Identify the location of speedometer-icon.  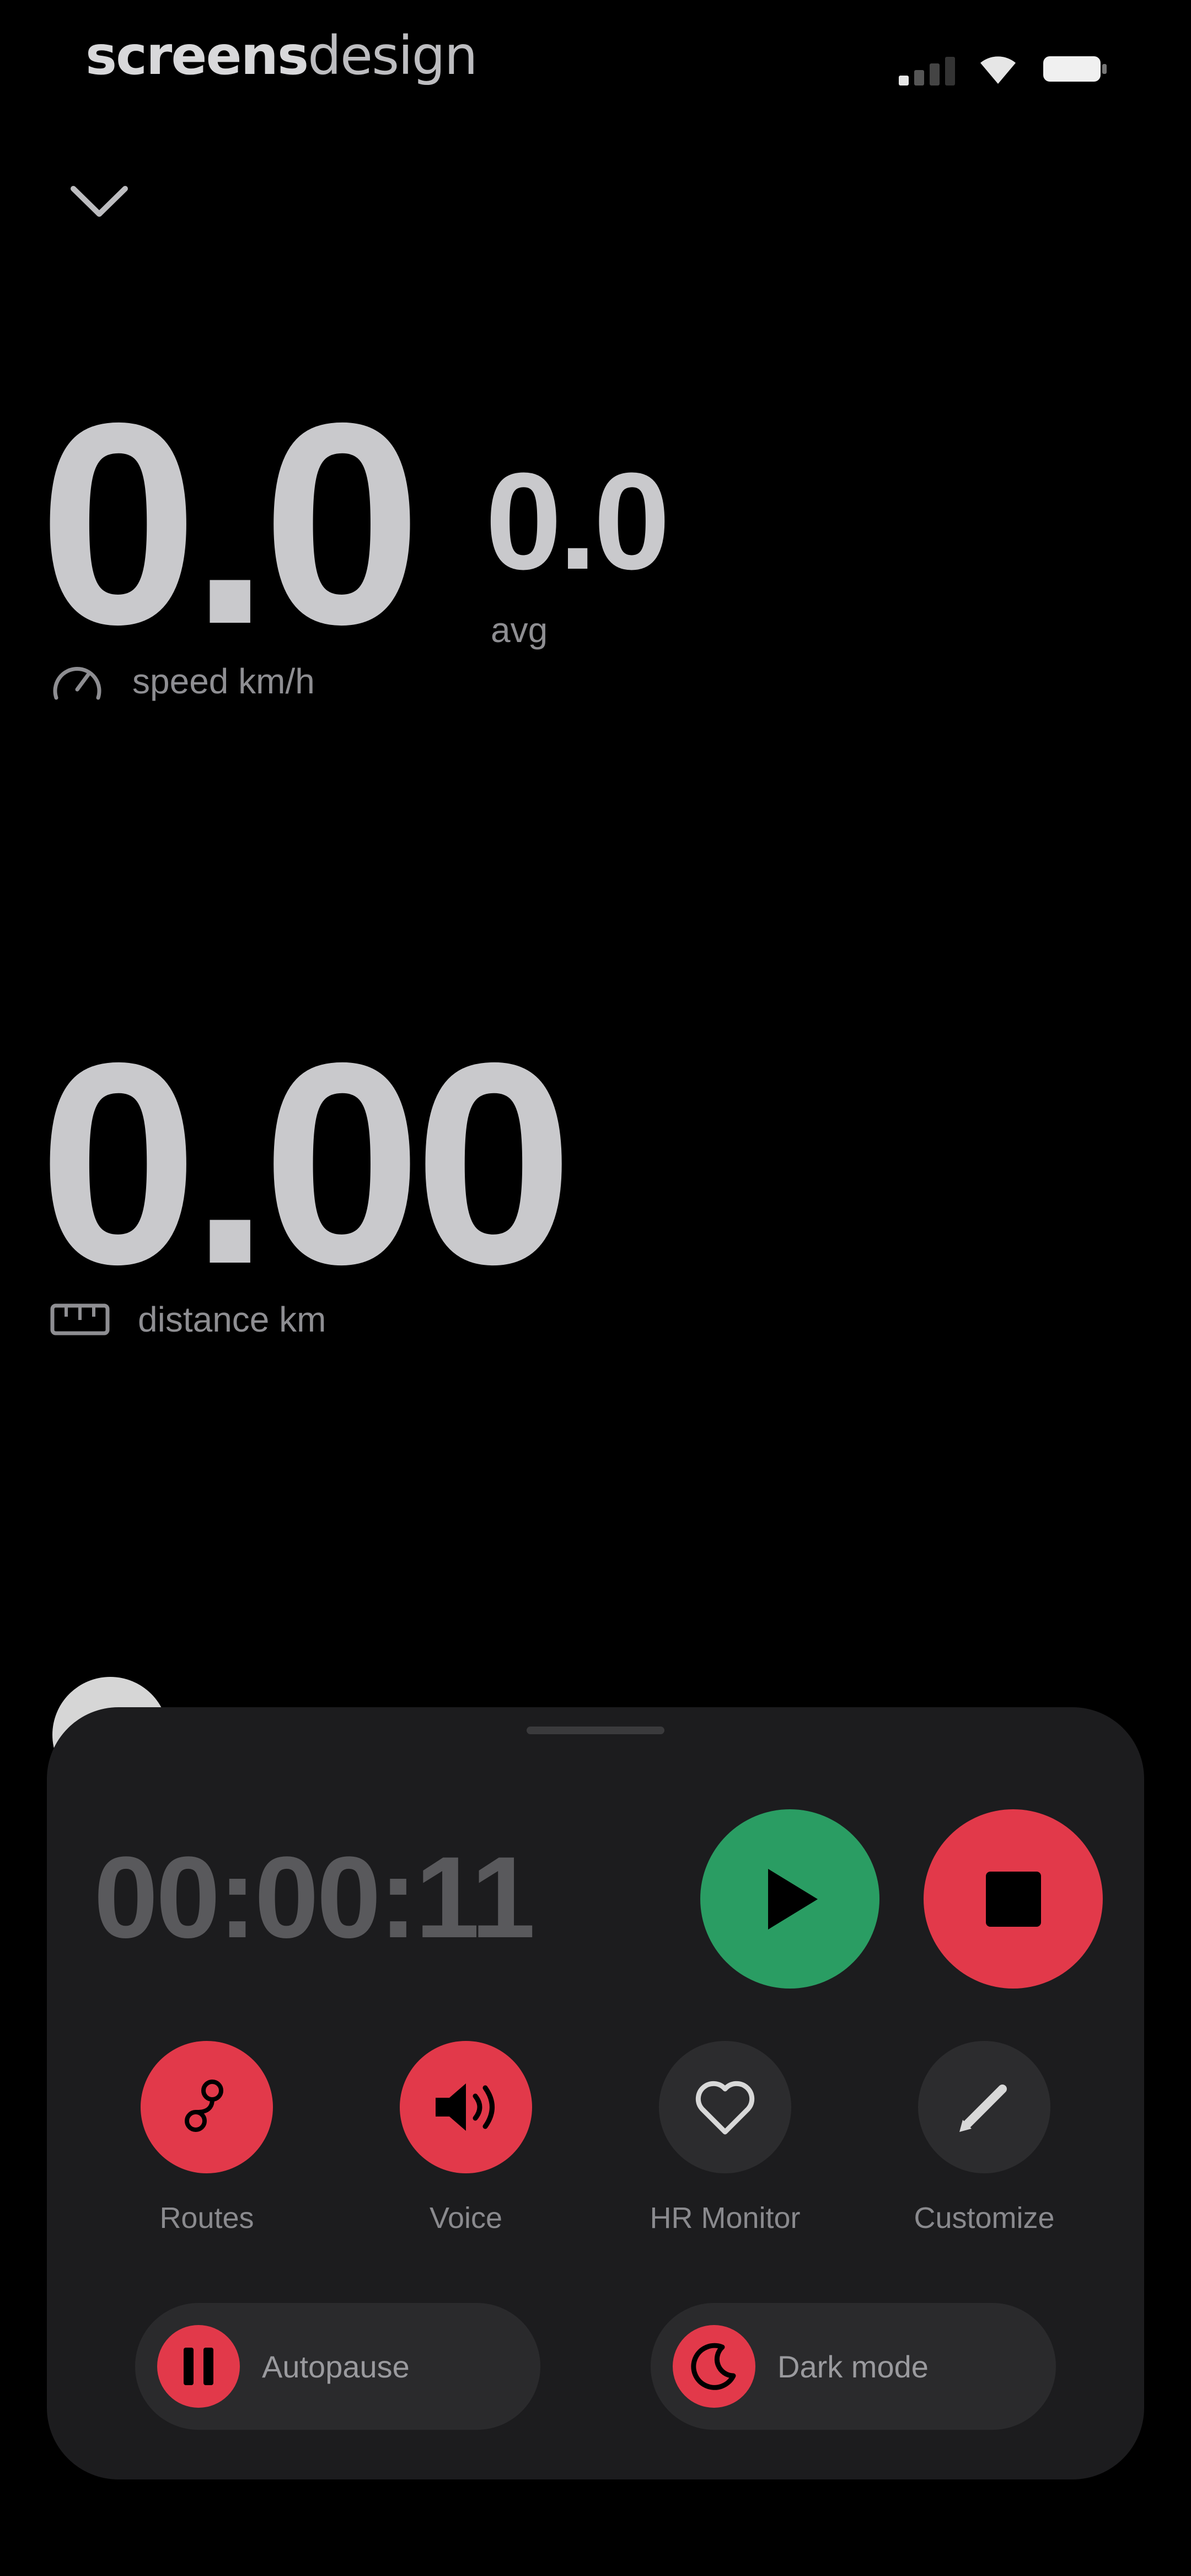
(77, 683).